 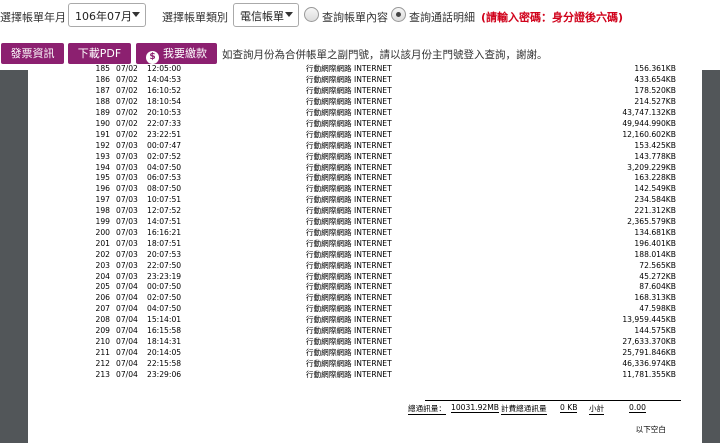 What do you see at coordinates (164, 298) in the screenshot?
I see `cell-time: 02:07:50` at bounding box center [164, 298].